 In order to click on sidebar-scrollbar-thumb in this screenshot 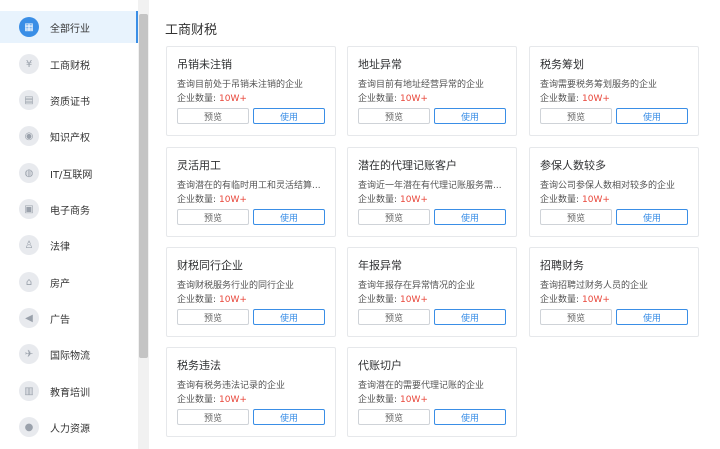, I will do `click(143, 186)`.